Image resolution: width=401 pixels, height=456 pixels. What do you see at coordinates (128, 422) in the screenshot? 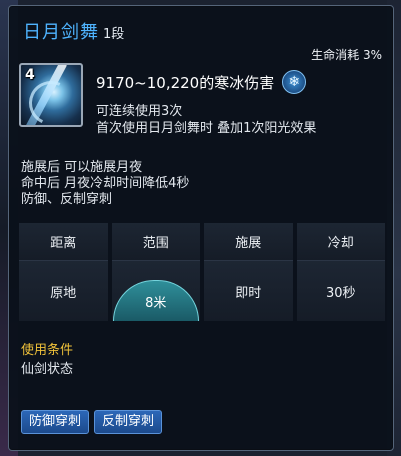
I see `tag-counter-pierce: 反制穿刺` at bounding box center [128, 422].